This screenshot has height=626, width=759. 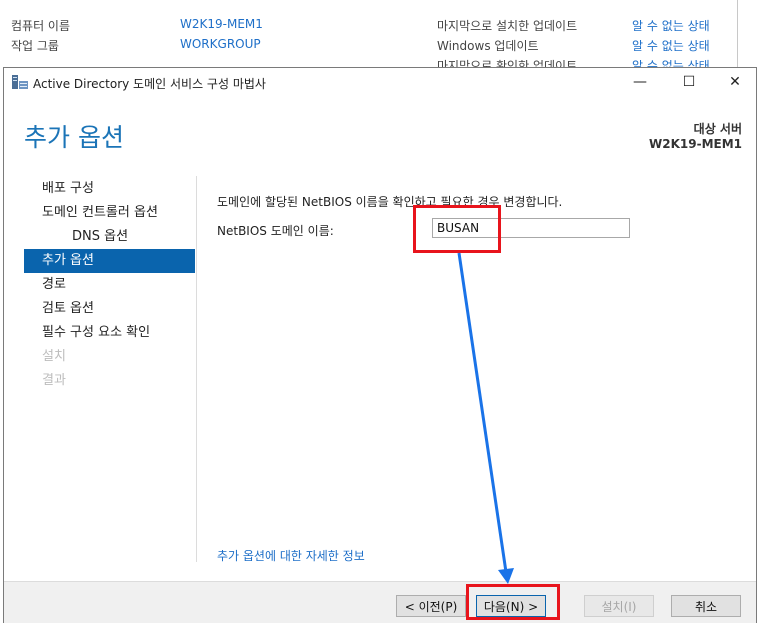 What do you see at coordinates (54, 356) in the screenshot?
I see `nav-item-installation: 설치` at bounding box center [54, 356].